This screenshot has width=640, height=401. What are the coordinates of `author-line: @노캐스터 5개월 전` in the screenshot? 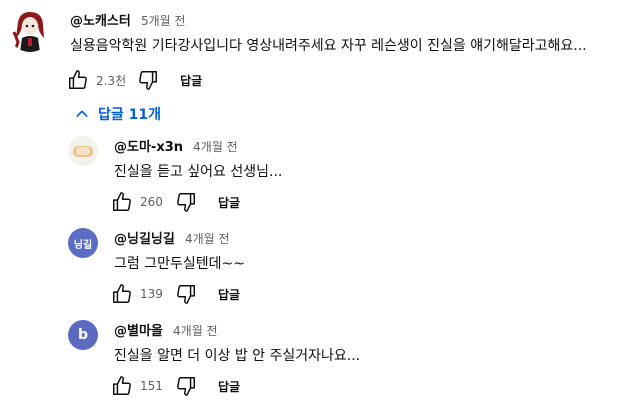 It's located at (128, 21).